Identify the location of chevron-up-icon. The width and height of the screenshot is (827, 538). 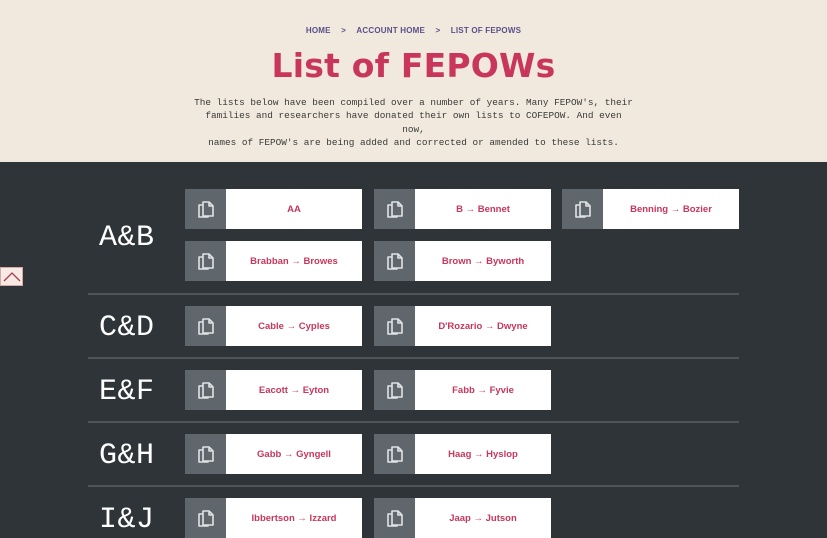
(12, 276).